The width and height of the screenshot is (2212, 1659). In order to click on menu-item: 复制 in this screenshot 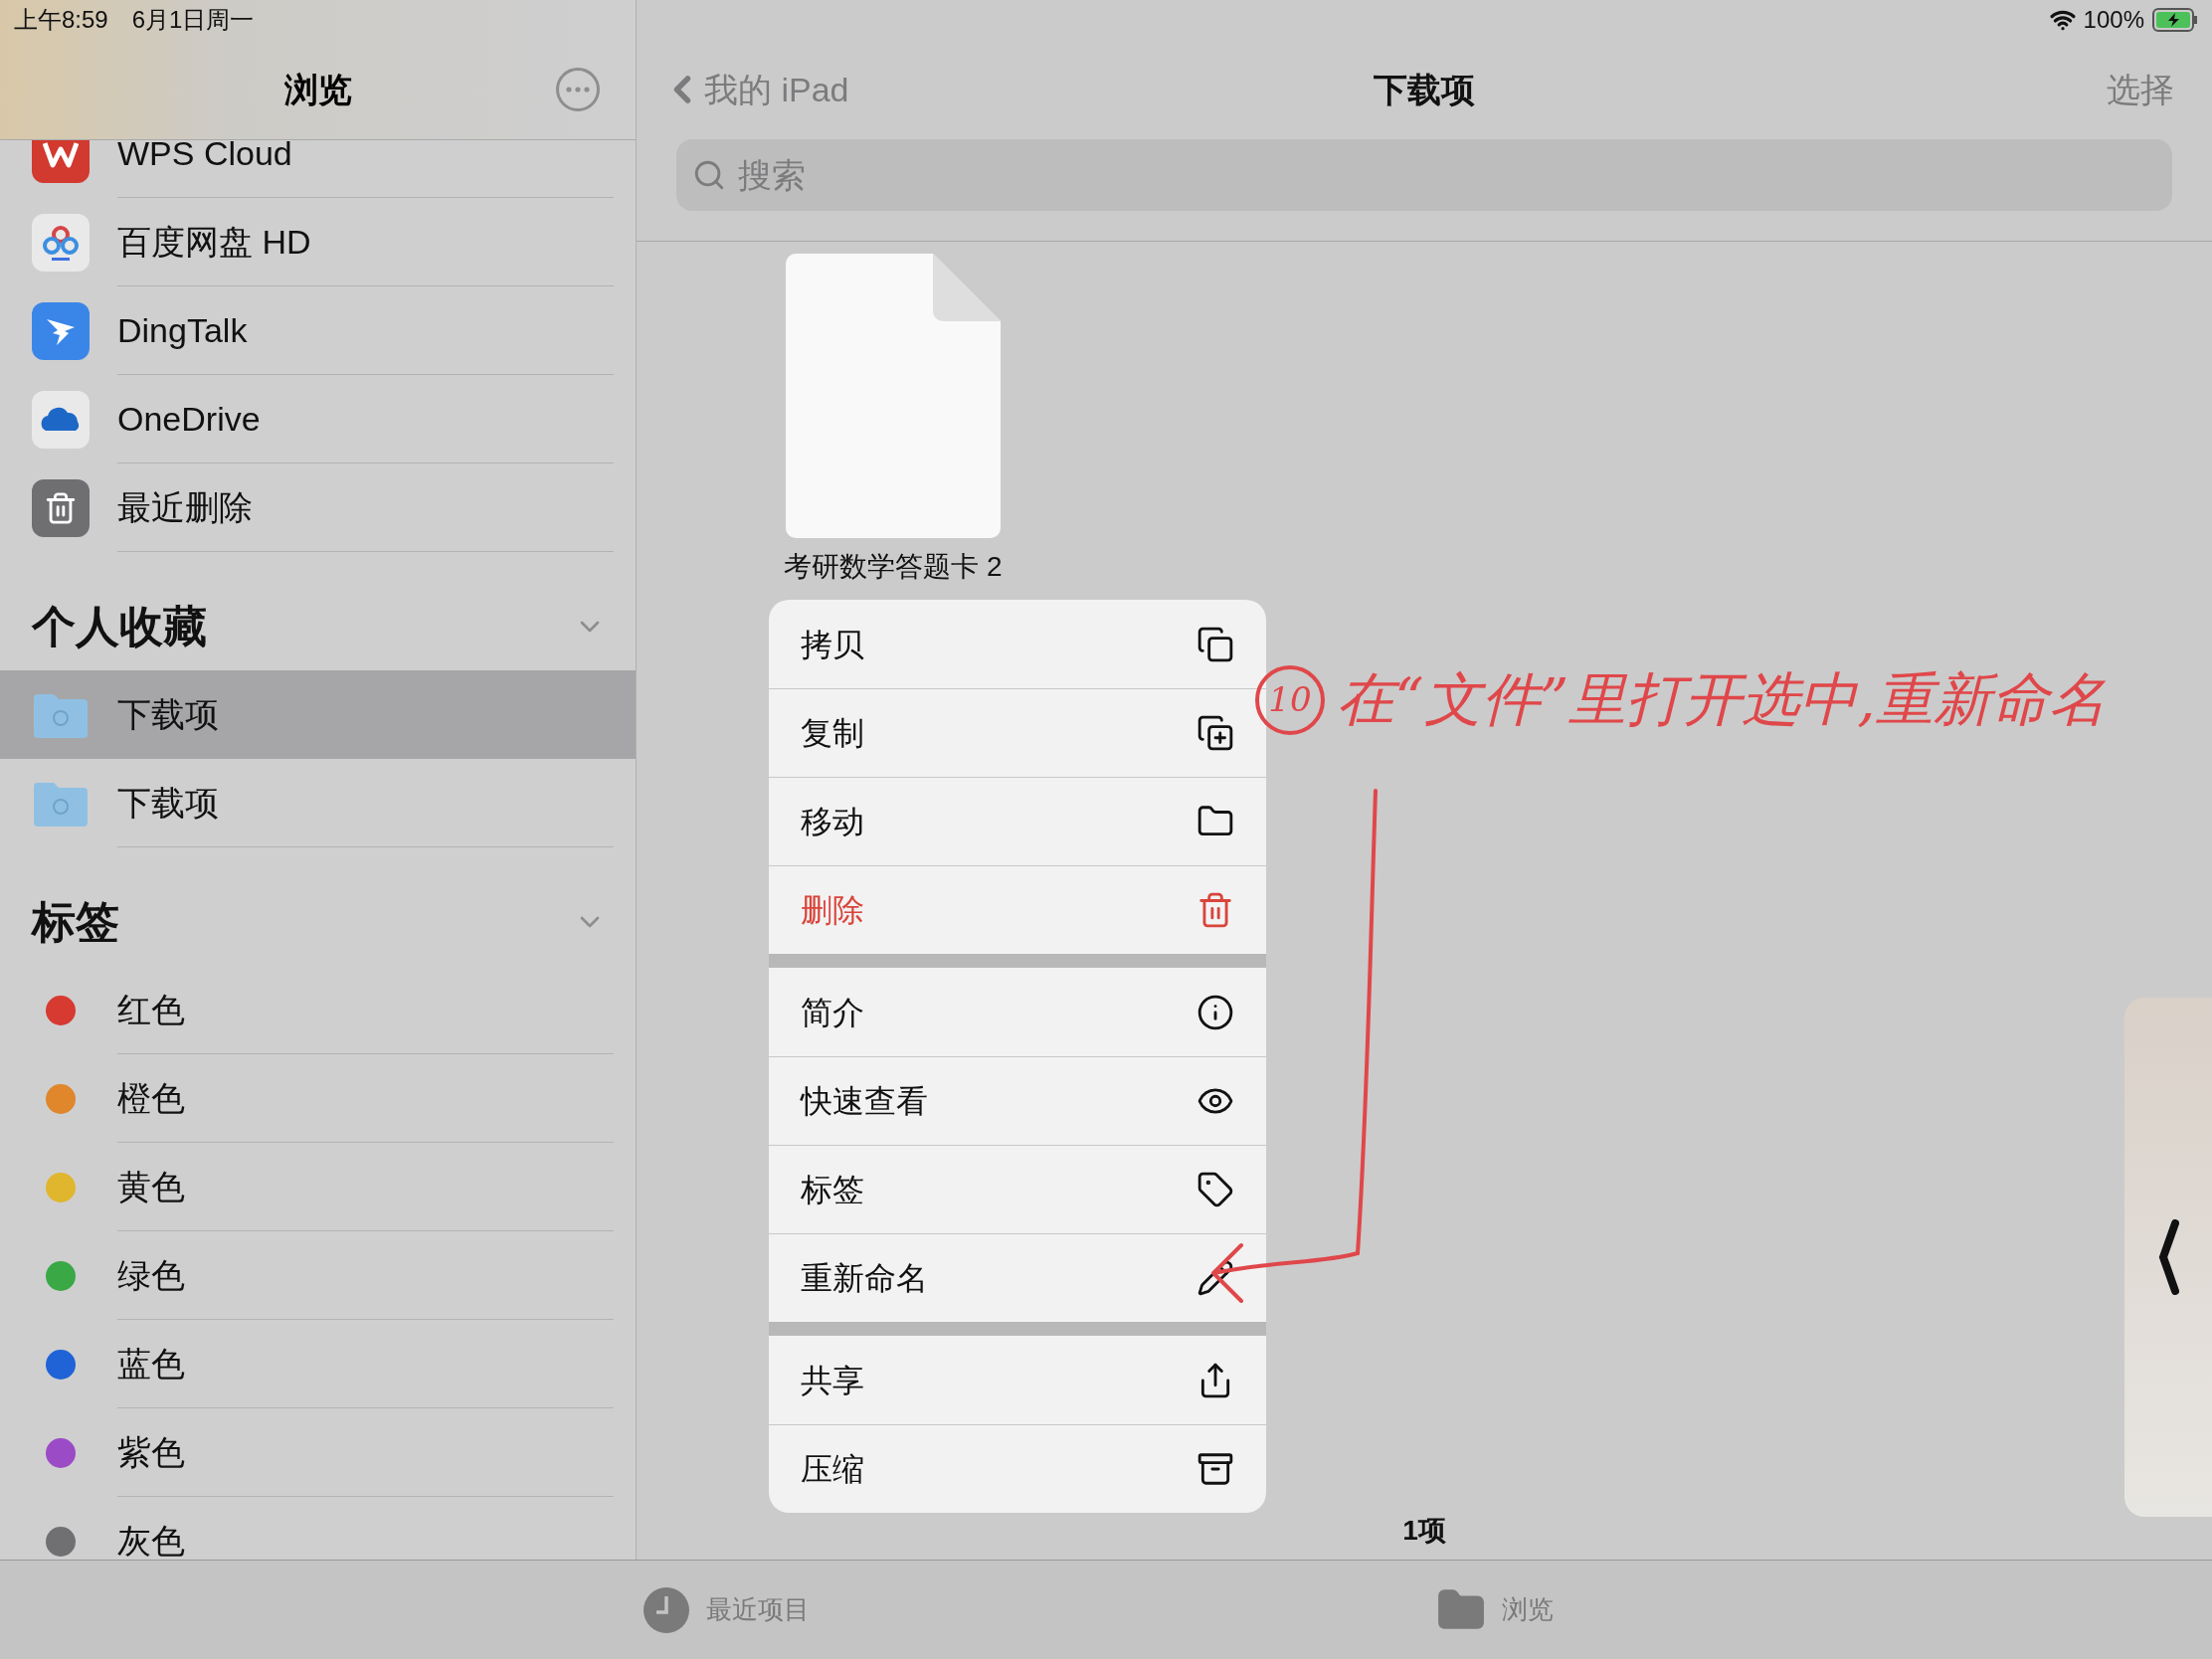, I will do `click(1017, 732)`.